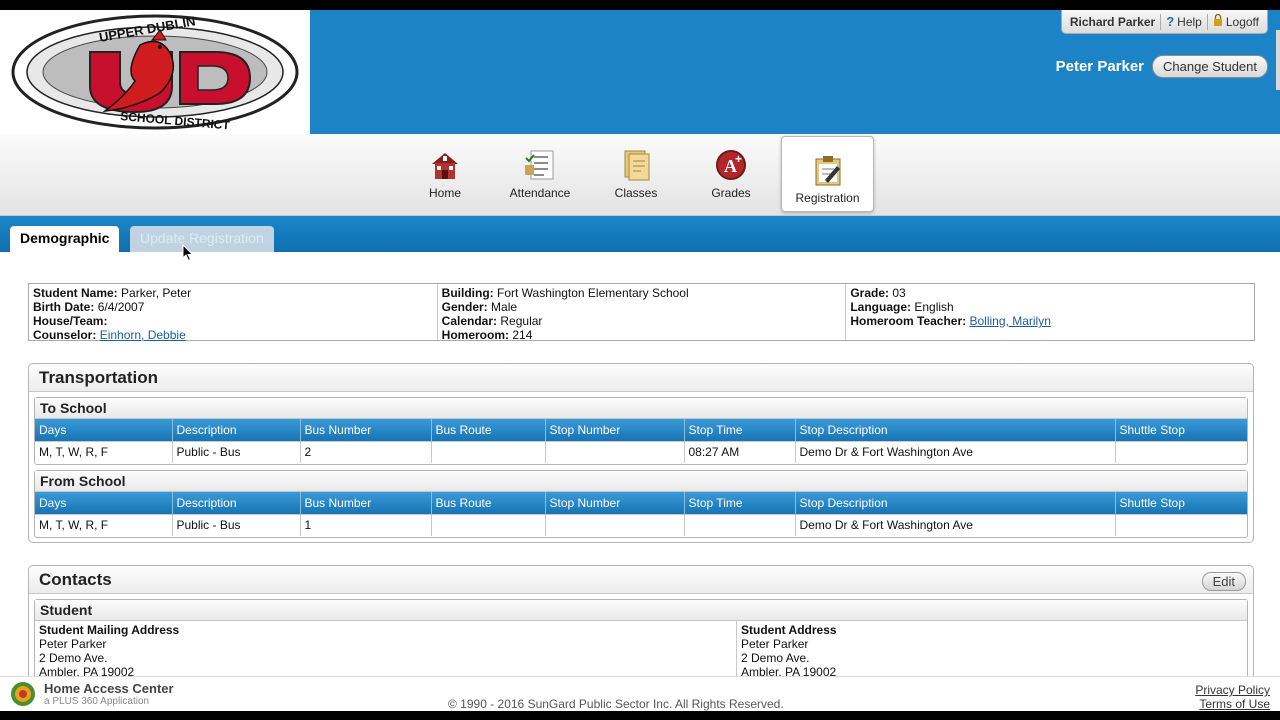 This screenshot has width=1280, height=720. What do you see at coordinates (143, 335) in the screenshot?
I see `counselor-link: Einhorn, Debbie` at bounding box center [143, 335].